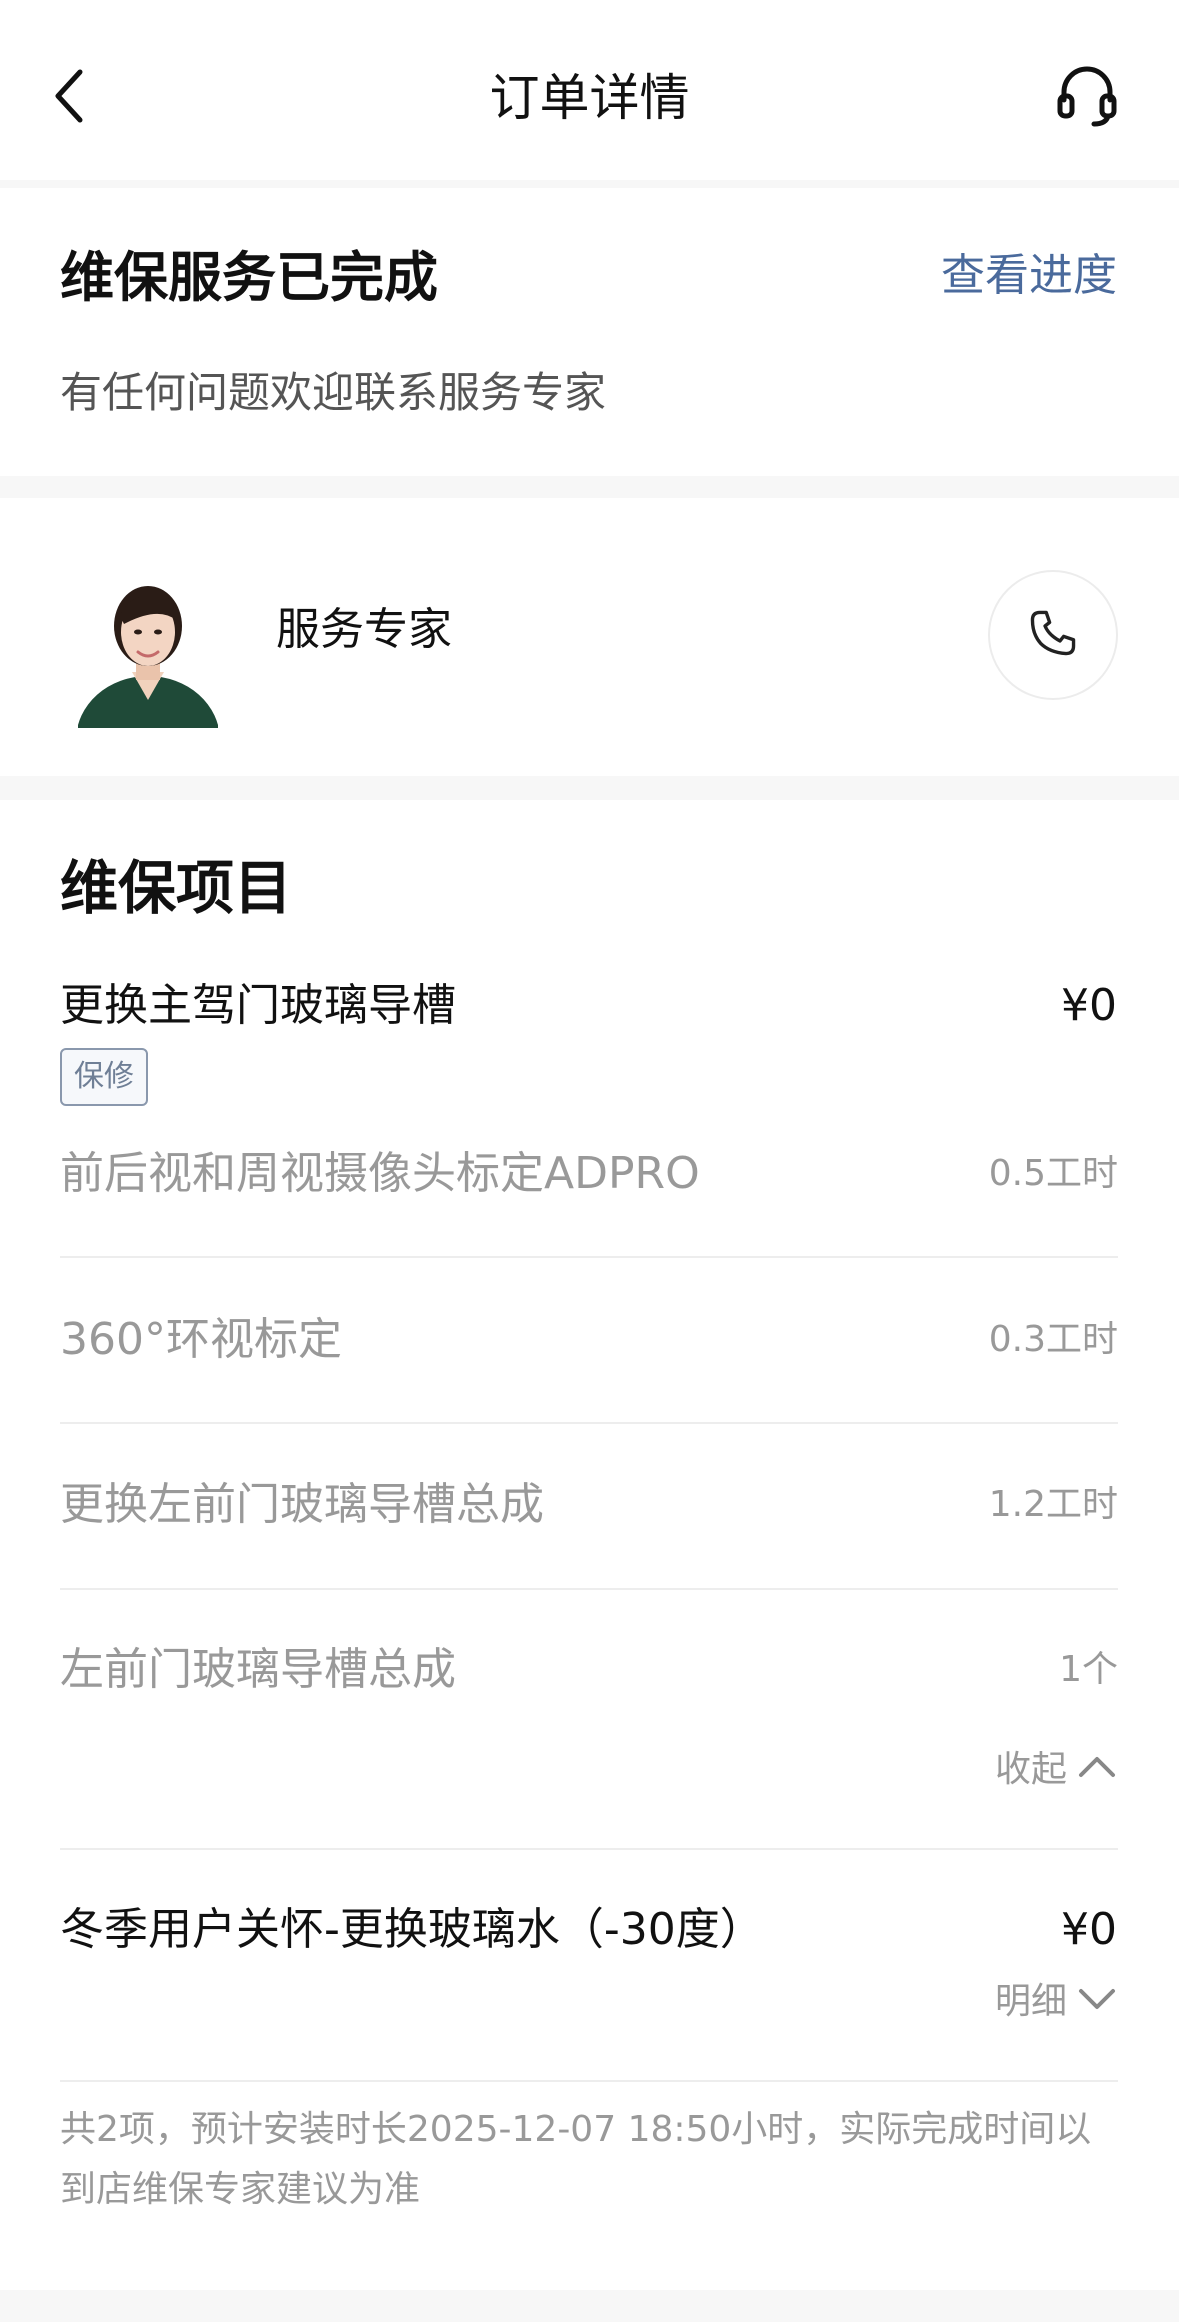  I want to click on chevron-down-icon, so click(1092, 2002).